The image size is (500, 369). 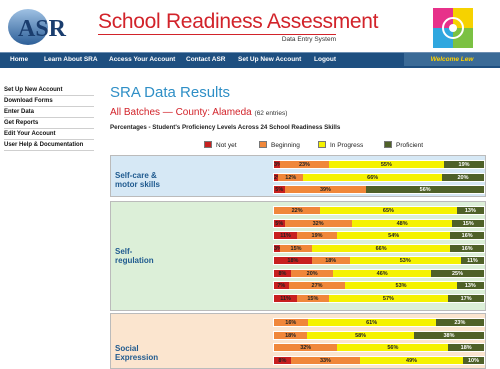 I want to click on skill-row: Self-regulates11%19%54%16%, so click(x=299, y=236).